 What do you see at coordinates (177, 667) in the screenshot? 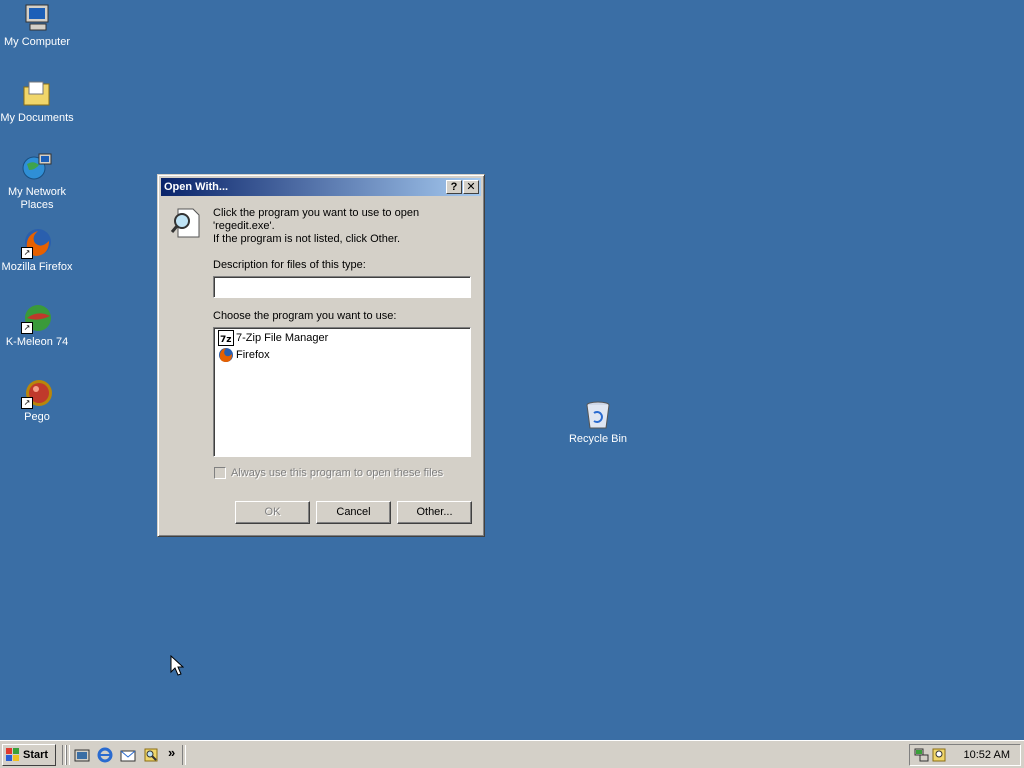
I see `mouse-cursor-icon` at bounding box center [177, 667].